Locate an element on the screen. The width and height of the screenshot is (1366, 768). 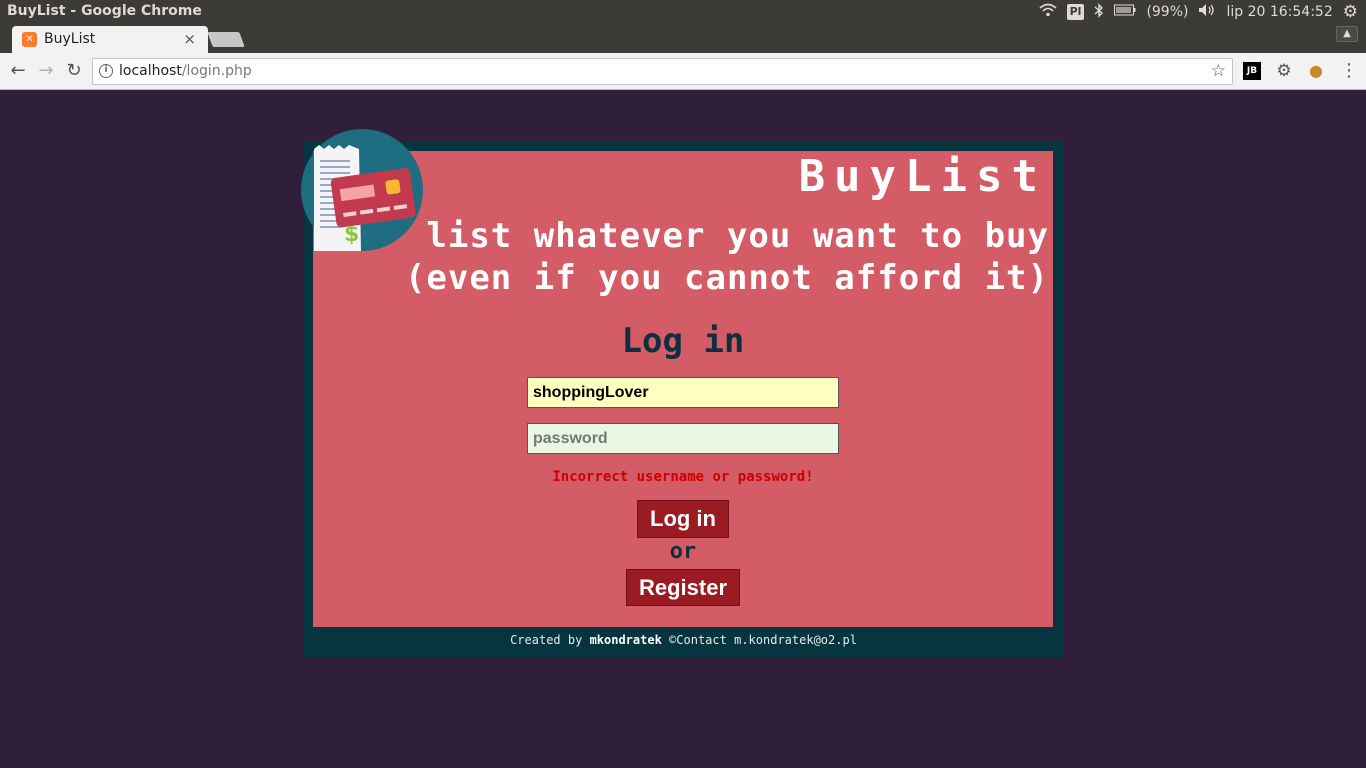
window-title: BuyList - Google Chrome is located at coordinates (104, 11).